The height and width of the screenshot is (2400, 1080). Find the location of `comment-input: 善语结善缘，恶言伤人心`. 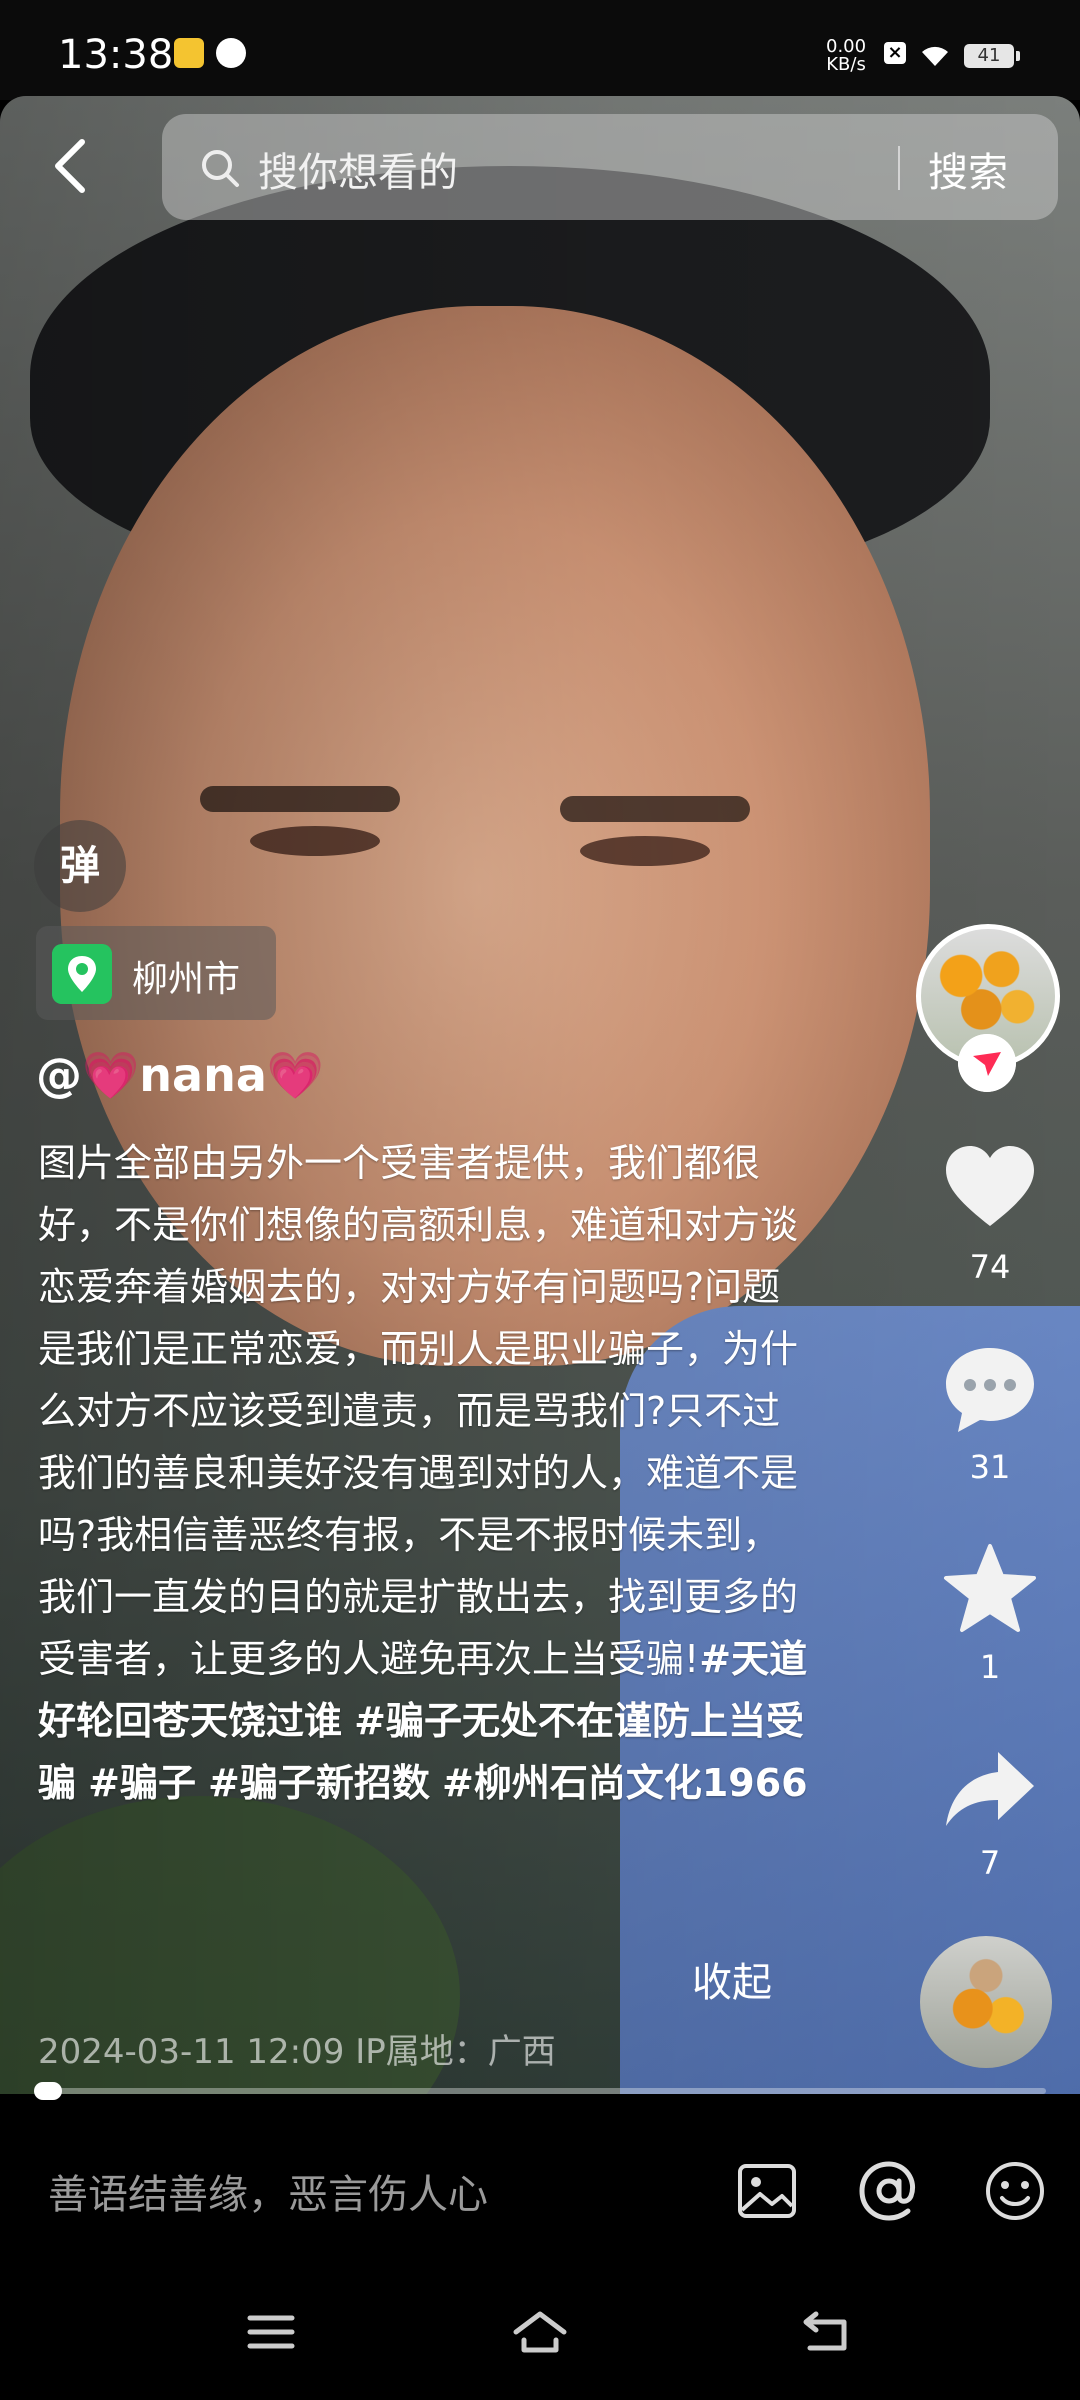

comment-input: 善语结善缘，恶言伤人心 is located at coordinates (268, 2191).